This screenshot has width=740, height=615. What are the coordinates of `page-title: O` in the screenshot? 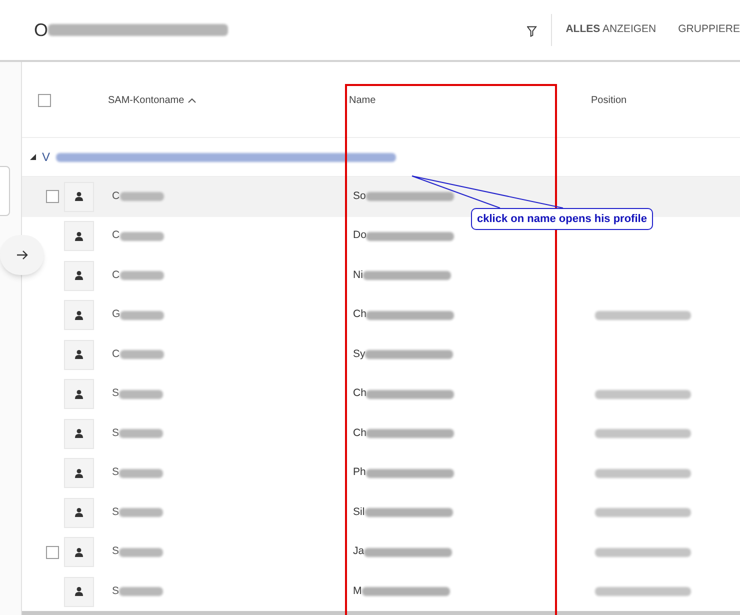 It's located at (41, 30).